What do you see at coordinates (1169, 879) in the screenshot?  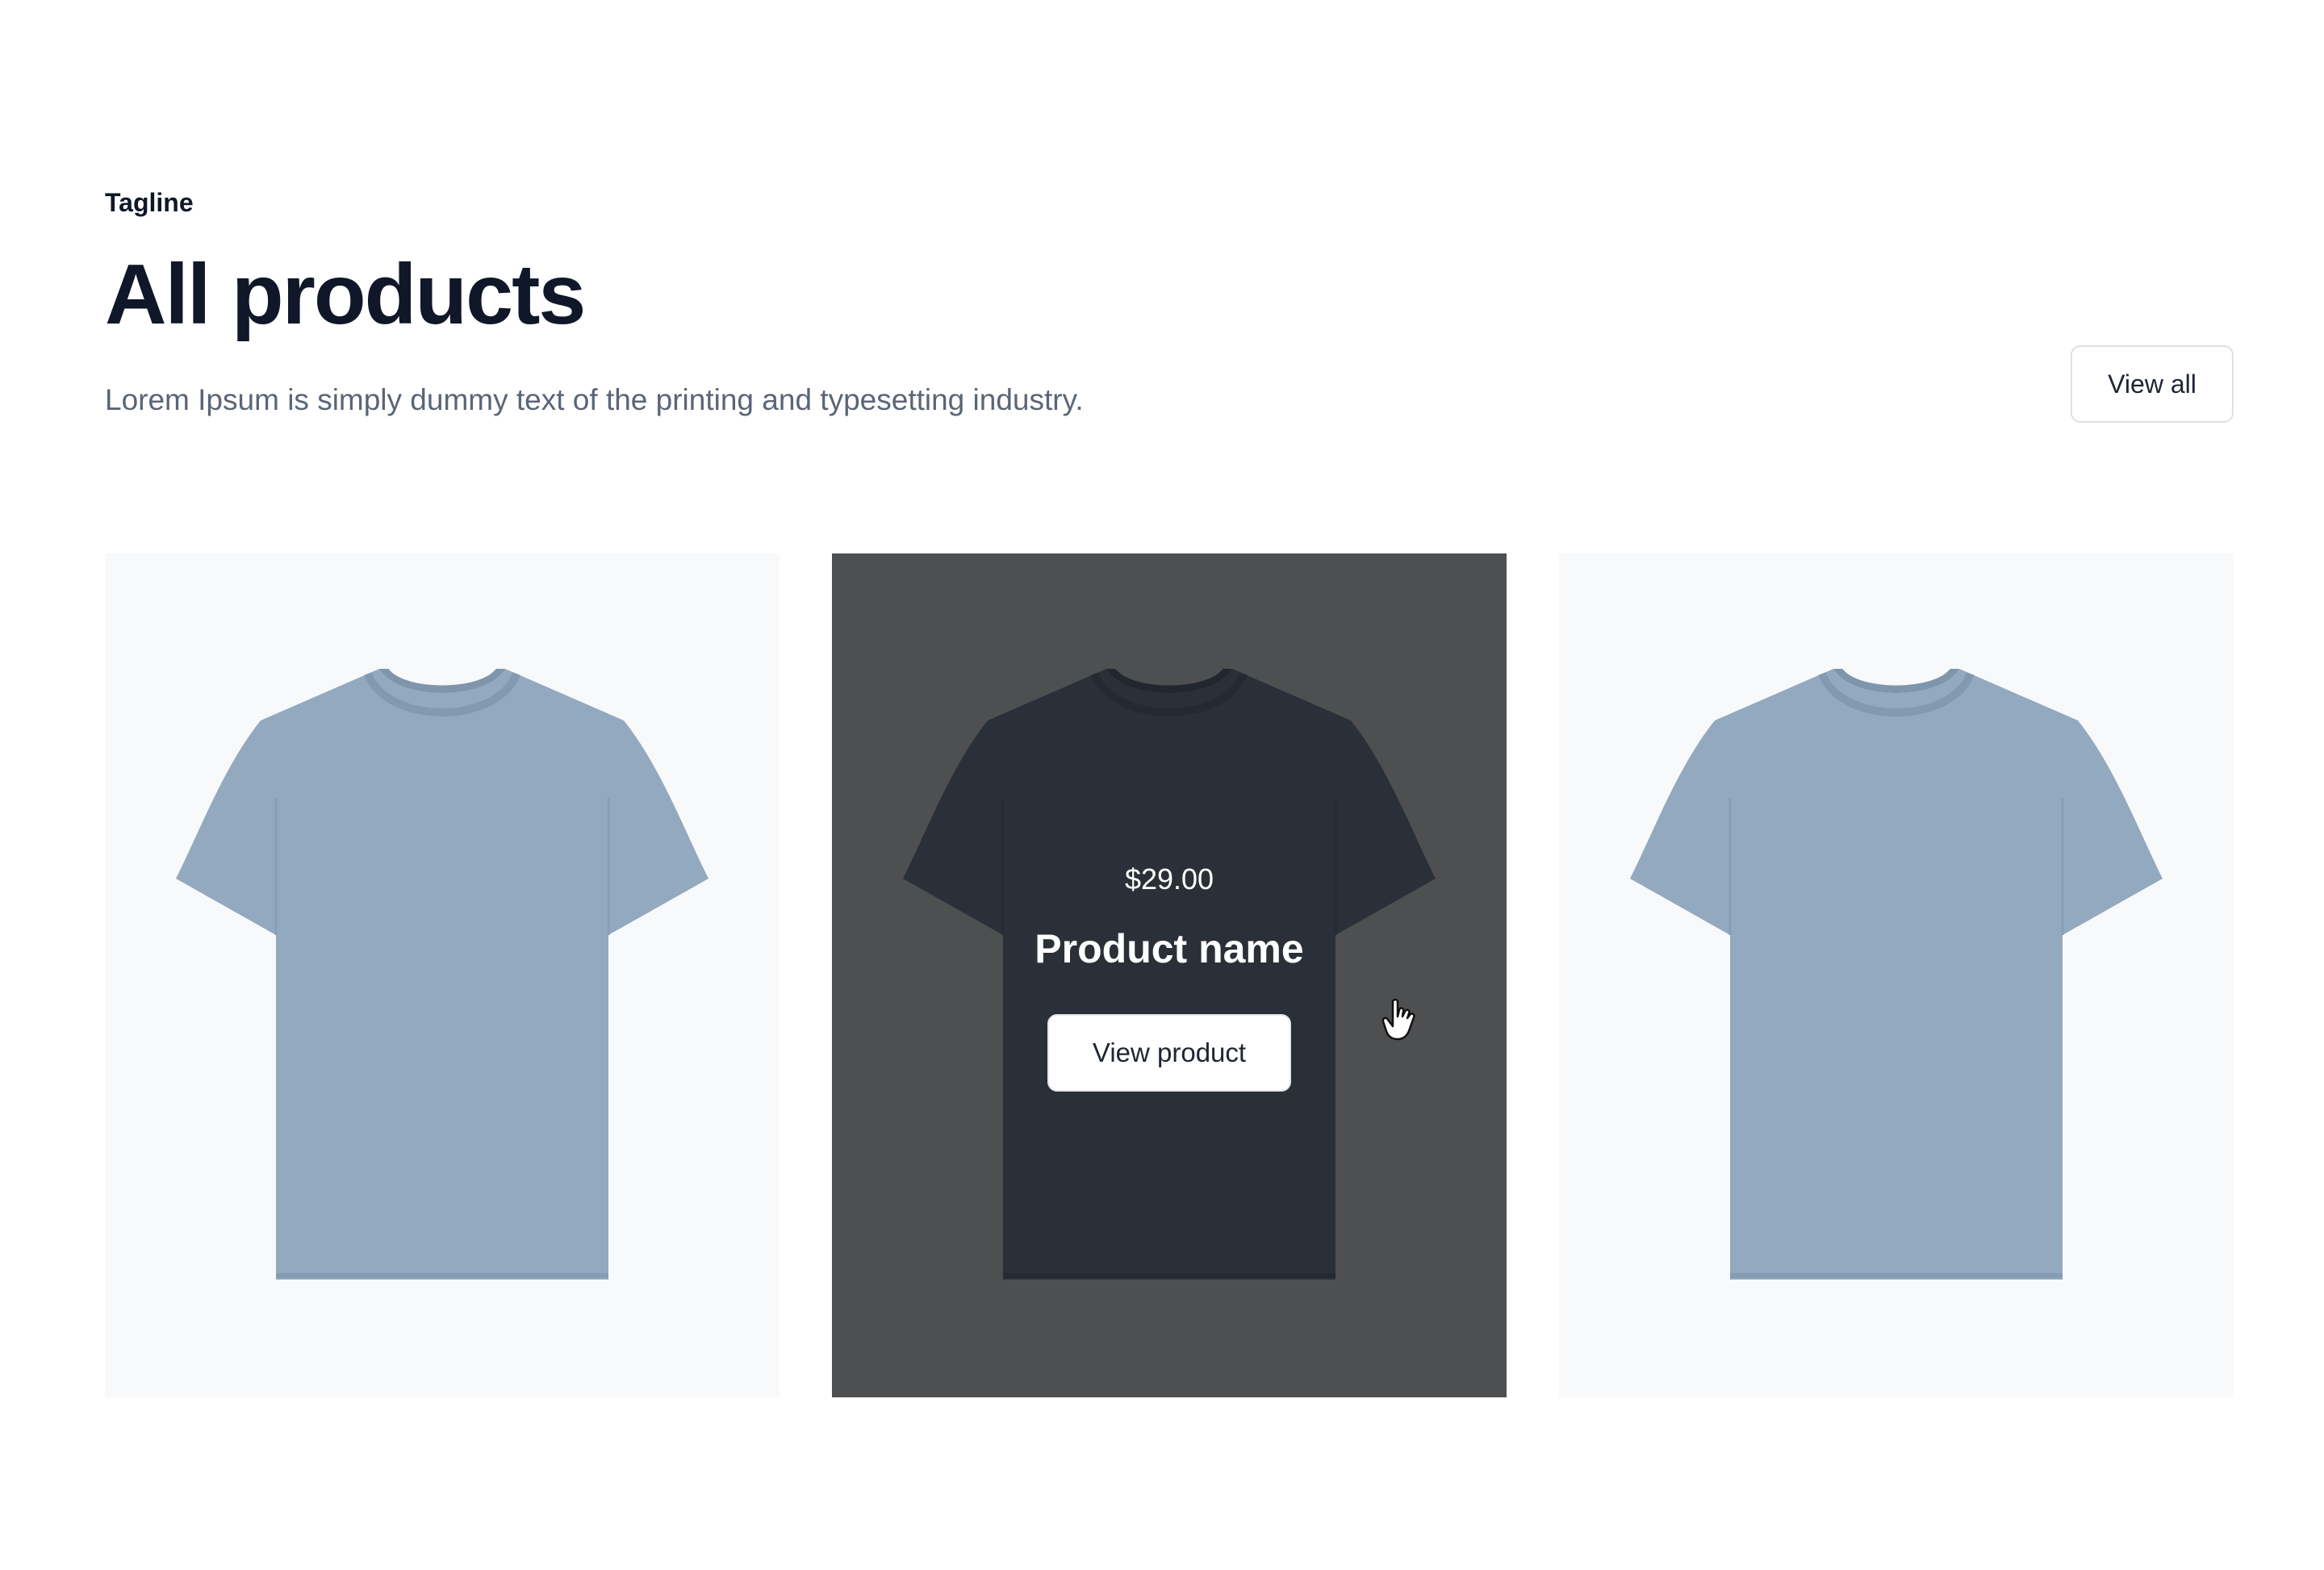 I see `product-price: $29.00` at bounding box center [1169, 879].